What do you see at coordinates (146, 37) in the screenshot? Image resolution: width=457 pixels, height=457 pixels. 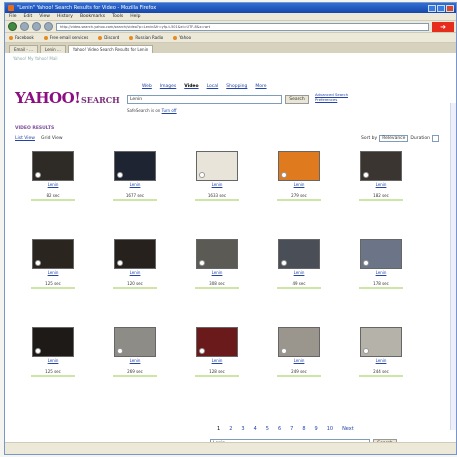 I see `bookmark-item: Russian Radio` at bounding box center [146, 37].